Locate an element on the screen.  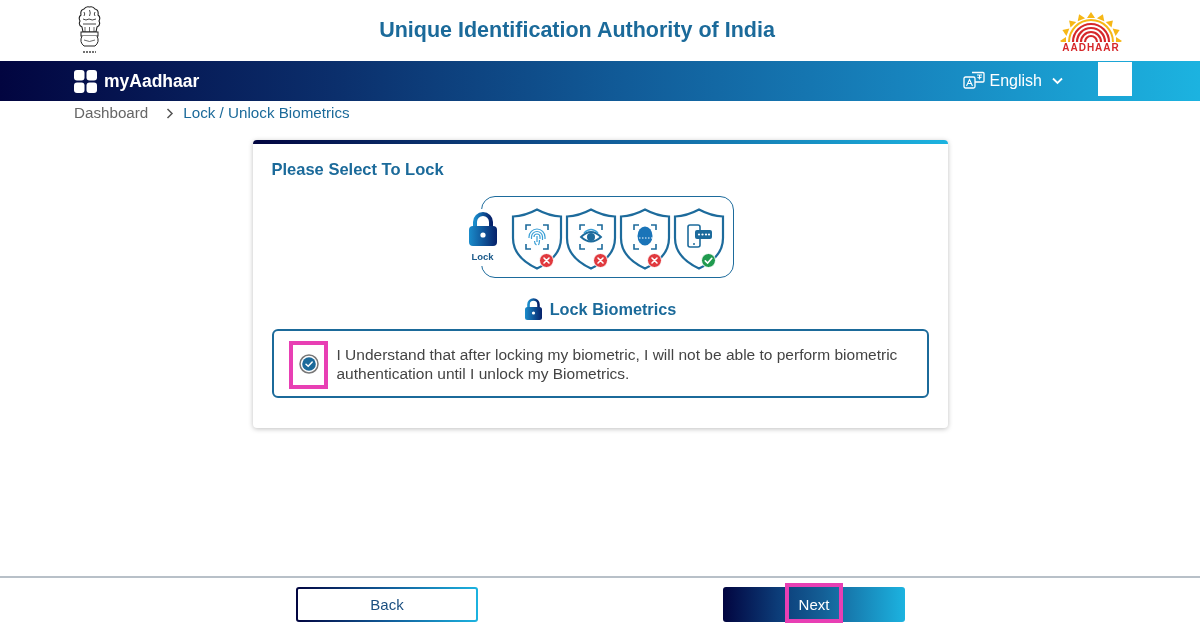
breadcrumb-link: Dashboard is located at coordinates (111, 113).